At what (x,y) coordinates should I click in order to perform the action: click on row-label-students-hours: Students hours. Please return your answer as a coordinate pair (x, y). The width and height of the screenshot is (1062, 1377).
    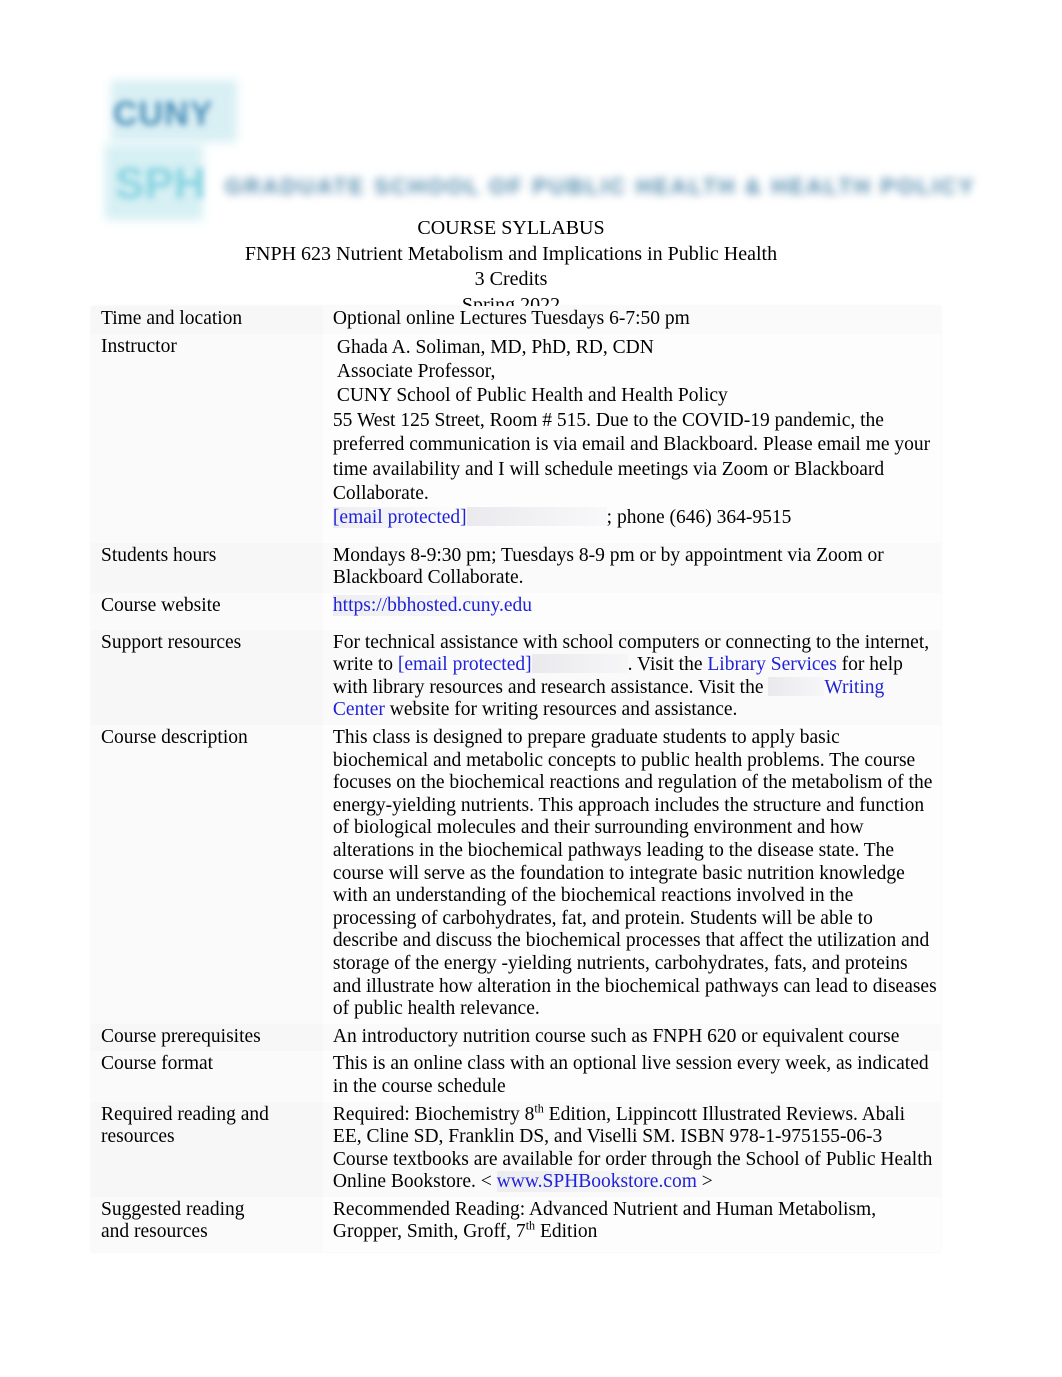
    Looking at the image, I should click on (207, 568).